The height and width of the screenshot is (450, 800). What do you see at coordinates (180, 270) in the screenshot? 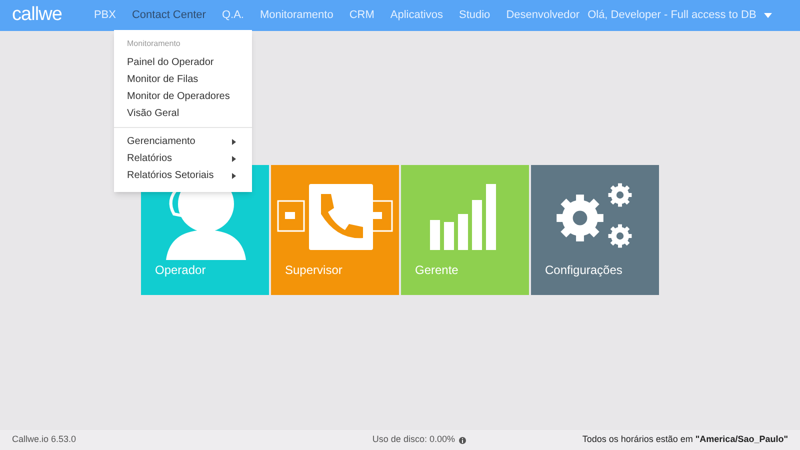
I see `tile-label: Operador` at bounding box center [180, 270].